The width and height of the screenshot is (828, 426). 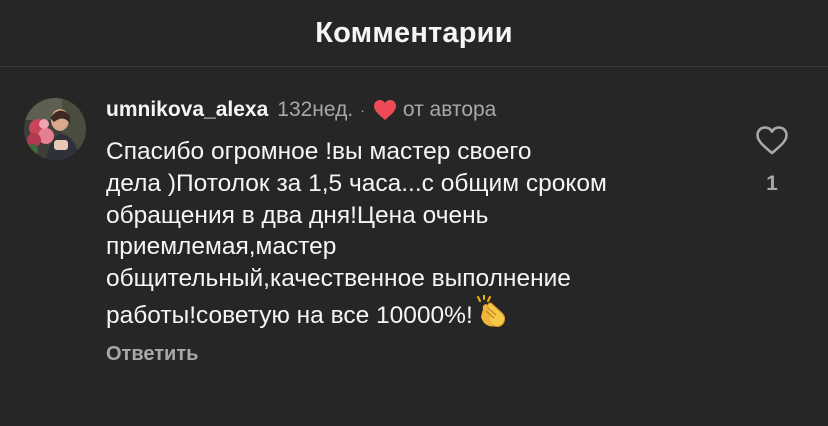 I want to click on avatar, so click(x=55, y=129).